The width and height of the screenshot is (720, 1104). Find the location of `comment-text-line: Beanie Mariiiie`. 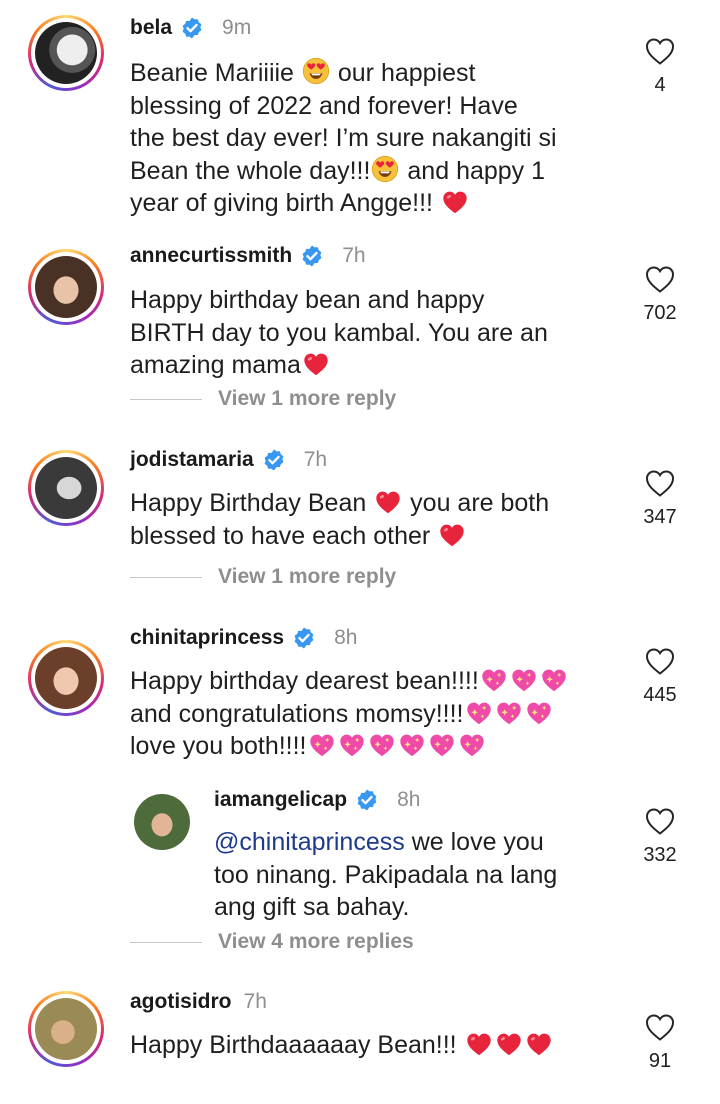

comment-text-line: Beanie Mariiiie is located at coordinates (212, 73).